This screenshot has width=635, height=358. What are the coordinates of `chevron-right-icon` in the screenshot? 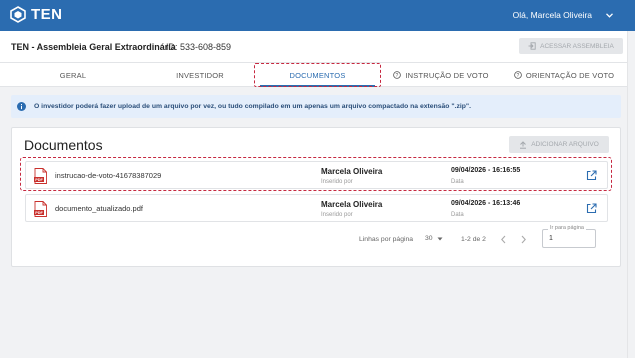 It's located at (523, 239).